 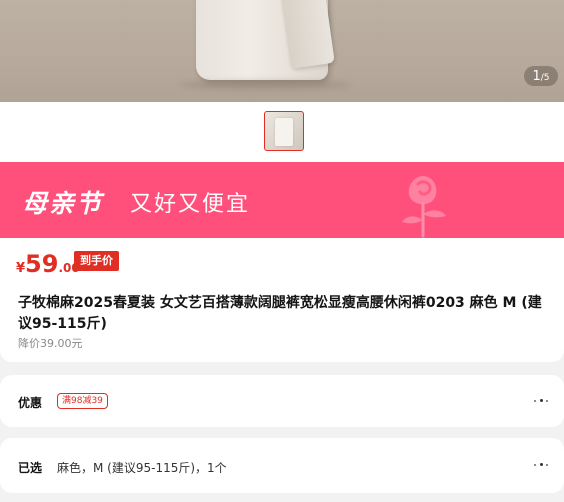 I want to click on banner-subtitle: 又好又便宜, so click(x=190, y=204).